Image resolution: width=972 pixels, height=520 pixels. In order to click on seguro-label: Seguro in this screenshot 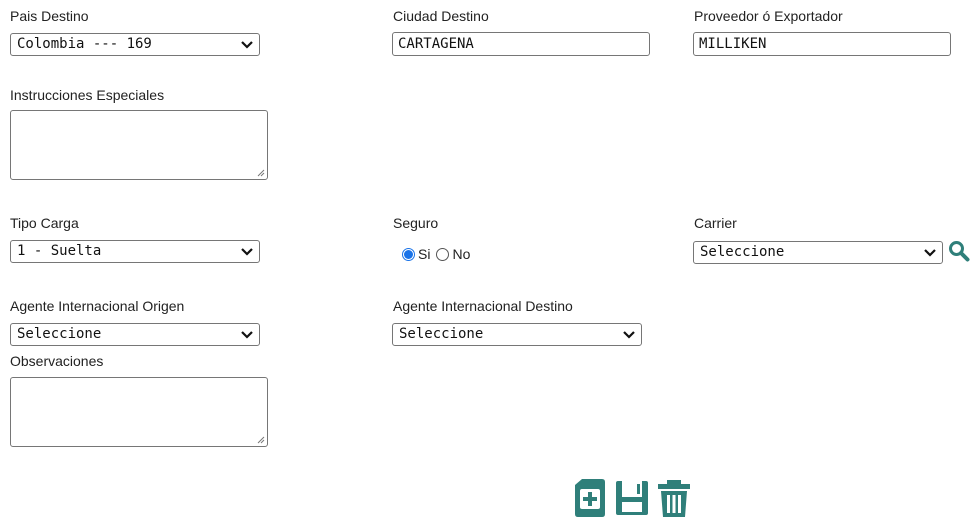, I will do `click(416, 223)`.